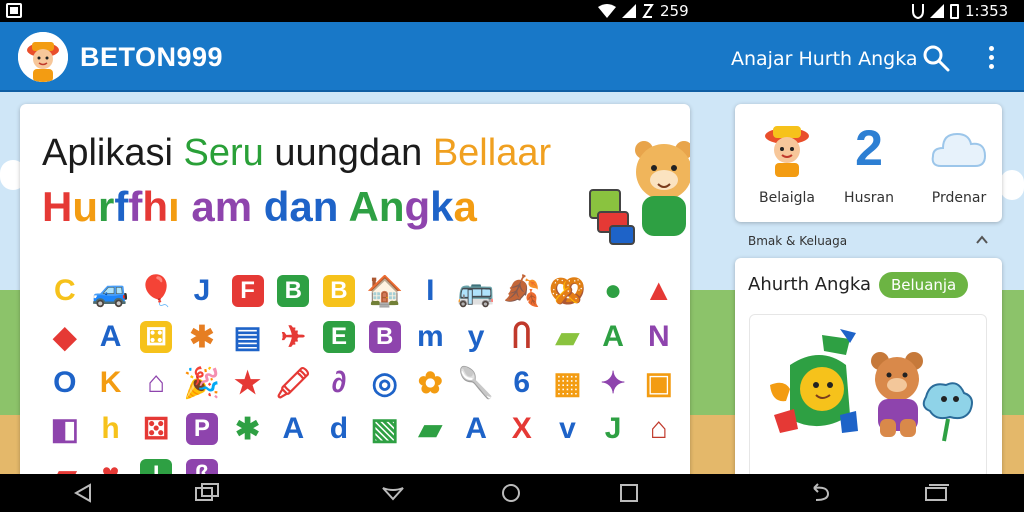 The width and height of the screenshot is (1024, 512). What do you see at coordinates (385, 291) in the screenshot?
I see `grid-cell: 🏠` at bounding box center [385, 291].